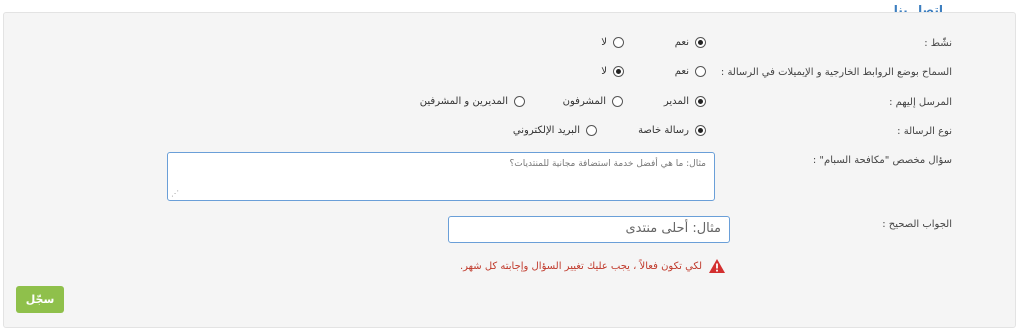  Describe the element at coordinates (882, 160) in the screenshot. I see `antispam-question-label: سؤال مخصص "مكافحة السبام" :` at that location.